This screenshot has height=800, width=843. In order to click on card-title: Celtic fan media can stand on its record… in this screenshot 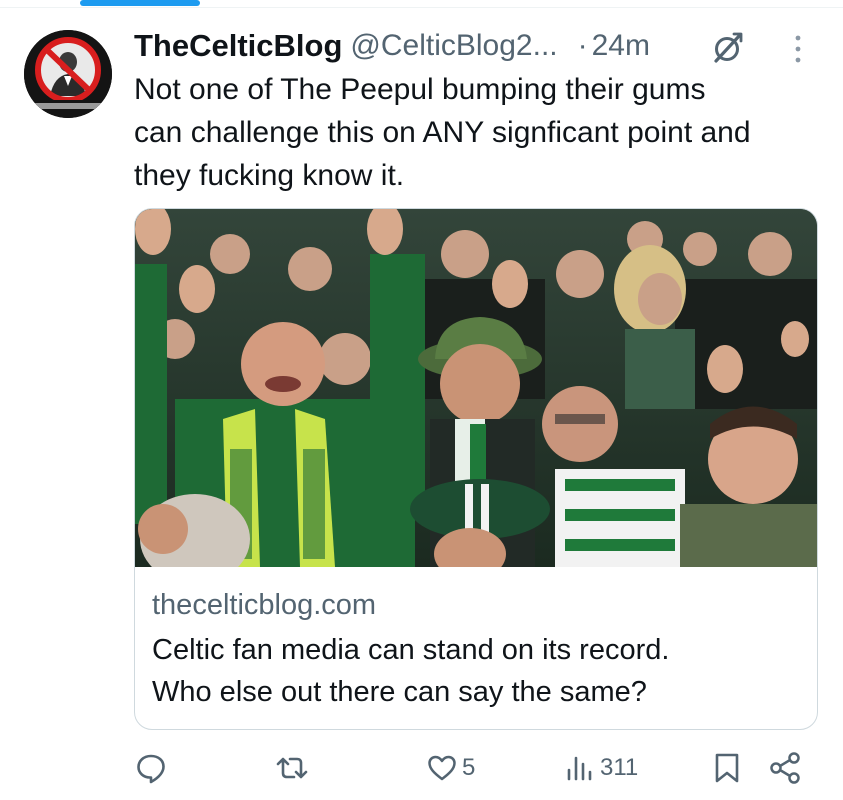, I will do `click(411, 671)`.